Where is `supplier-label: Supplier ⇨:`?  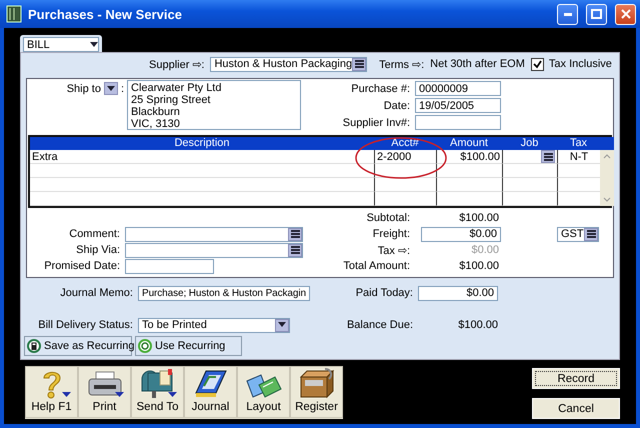 supplier-label: Supplier ⇨: is located at coordinates (176, 64).